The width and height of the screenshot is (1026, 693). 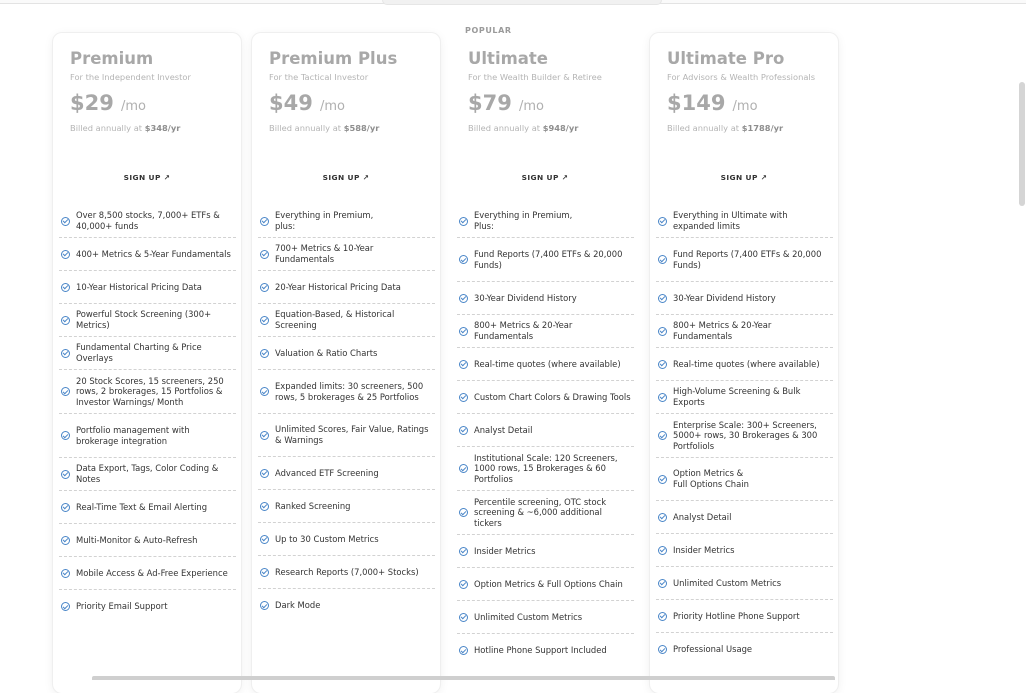 I want to click on feature-text: Priority Hotline Phone Support, so click(x=736, y=615).